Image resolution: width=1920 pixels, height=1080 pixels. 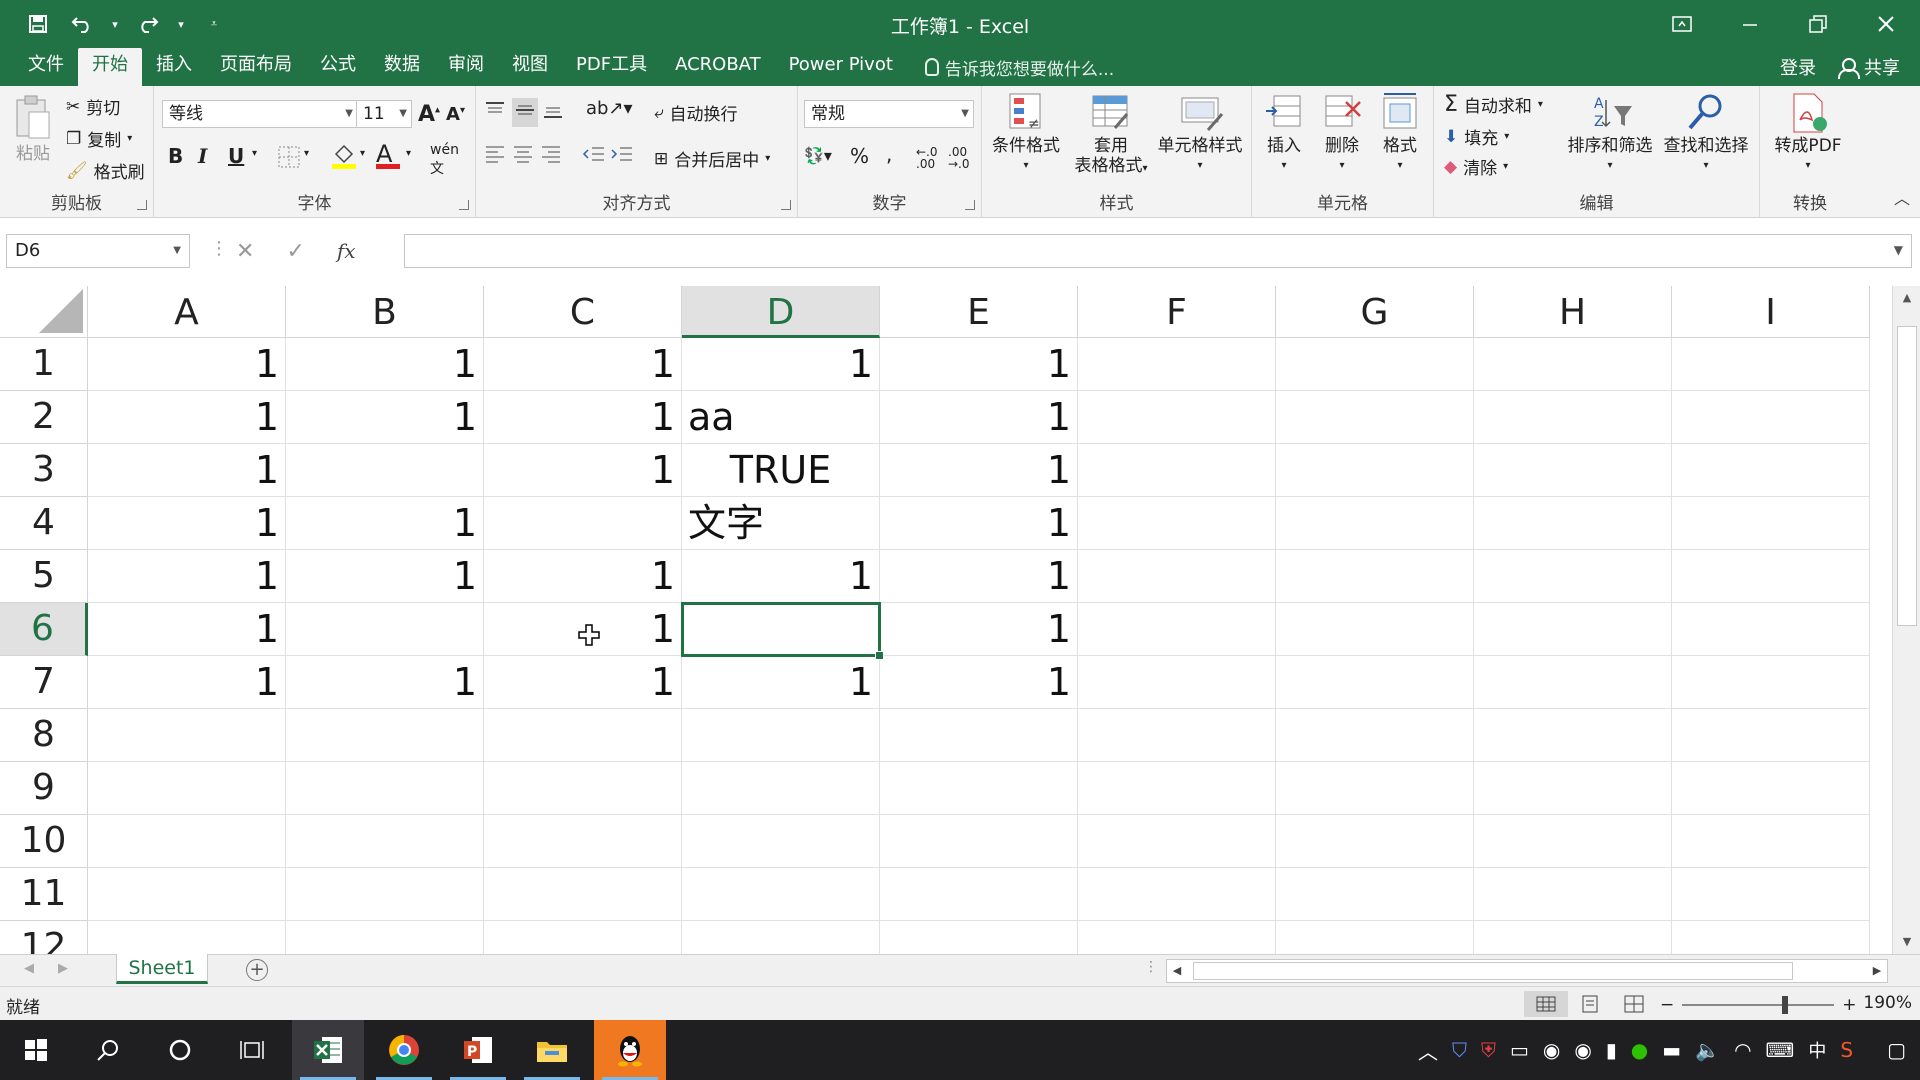 What do you see at coordinates (1375, 312) in the screenshot?
I see `column-header-g: G` at bounding box center [1375, 312].